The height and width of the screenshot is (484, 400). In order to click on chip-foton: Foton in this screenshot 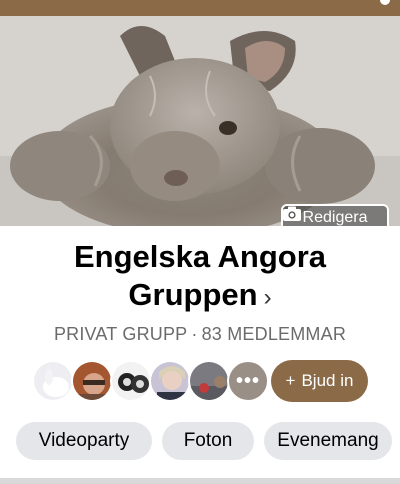, I will do `click(208, 441)`.